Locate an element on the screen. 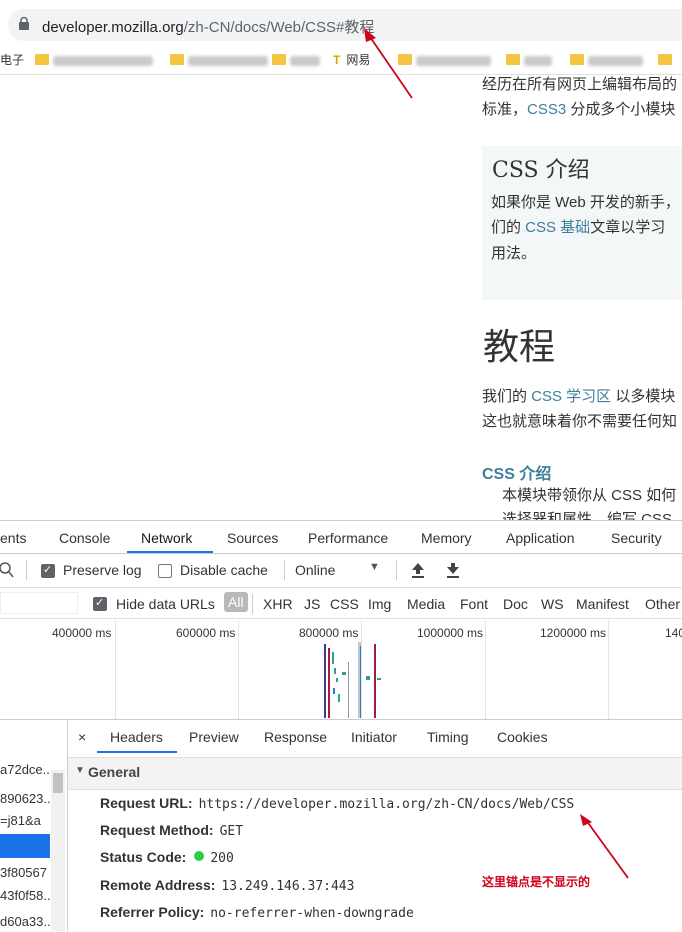  upload-icon is located at coordinates (418, 570).